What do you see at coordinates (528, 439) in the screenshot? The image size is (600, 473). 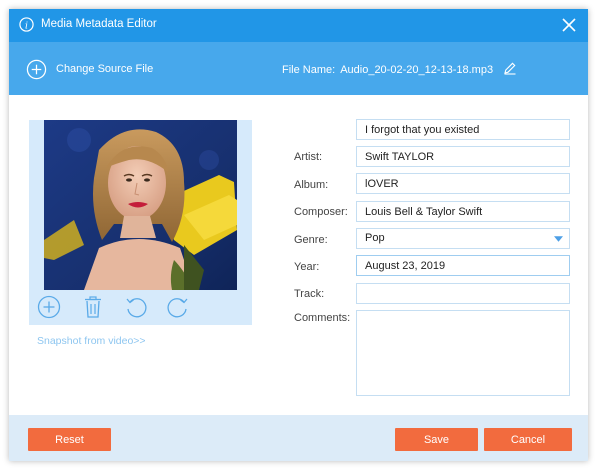 I see `cancel-button: Cancel` at bounding box center [528, 439].